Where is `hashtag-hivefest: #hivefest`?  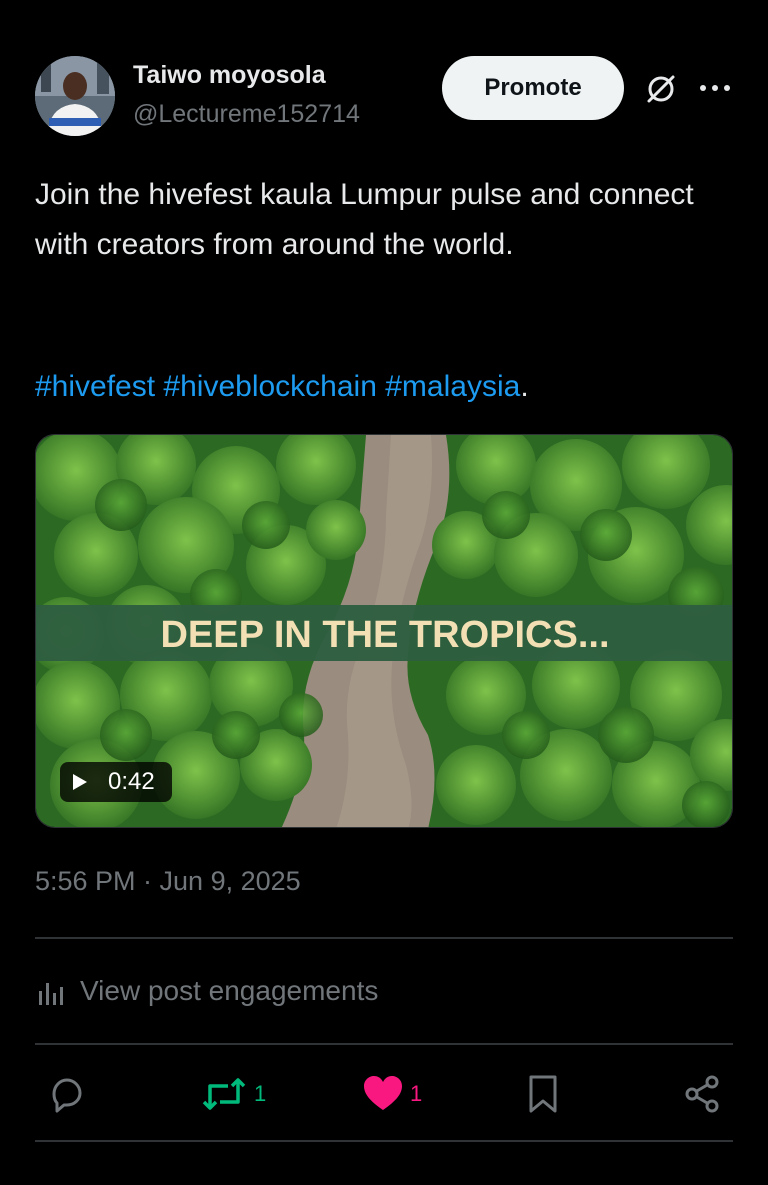
hashtag-hivefest: #hivefest is located at coordinates (95, 386).